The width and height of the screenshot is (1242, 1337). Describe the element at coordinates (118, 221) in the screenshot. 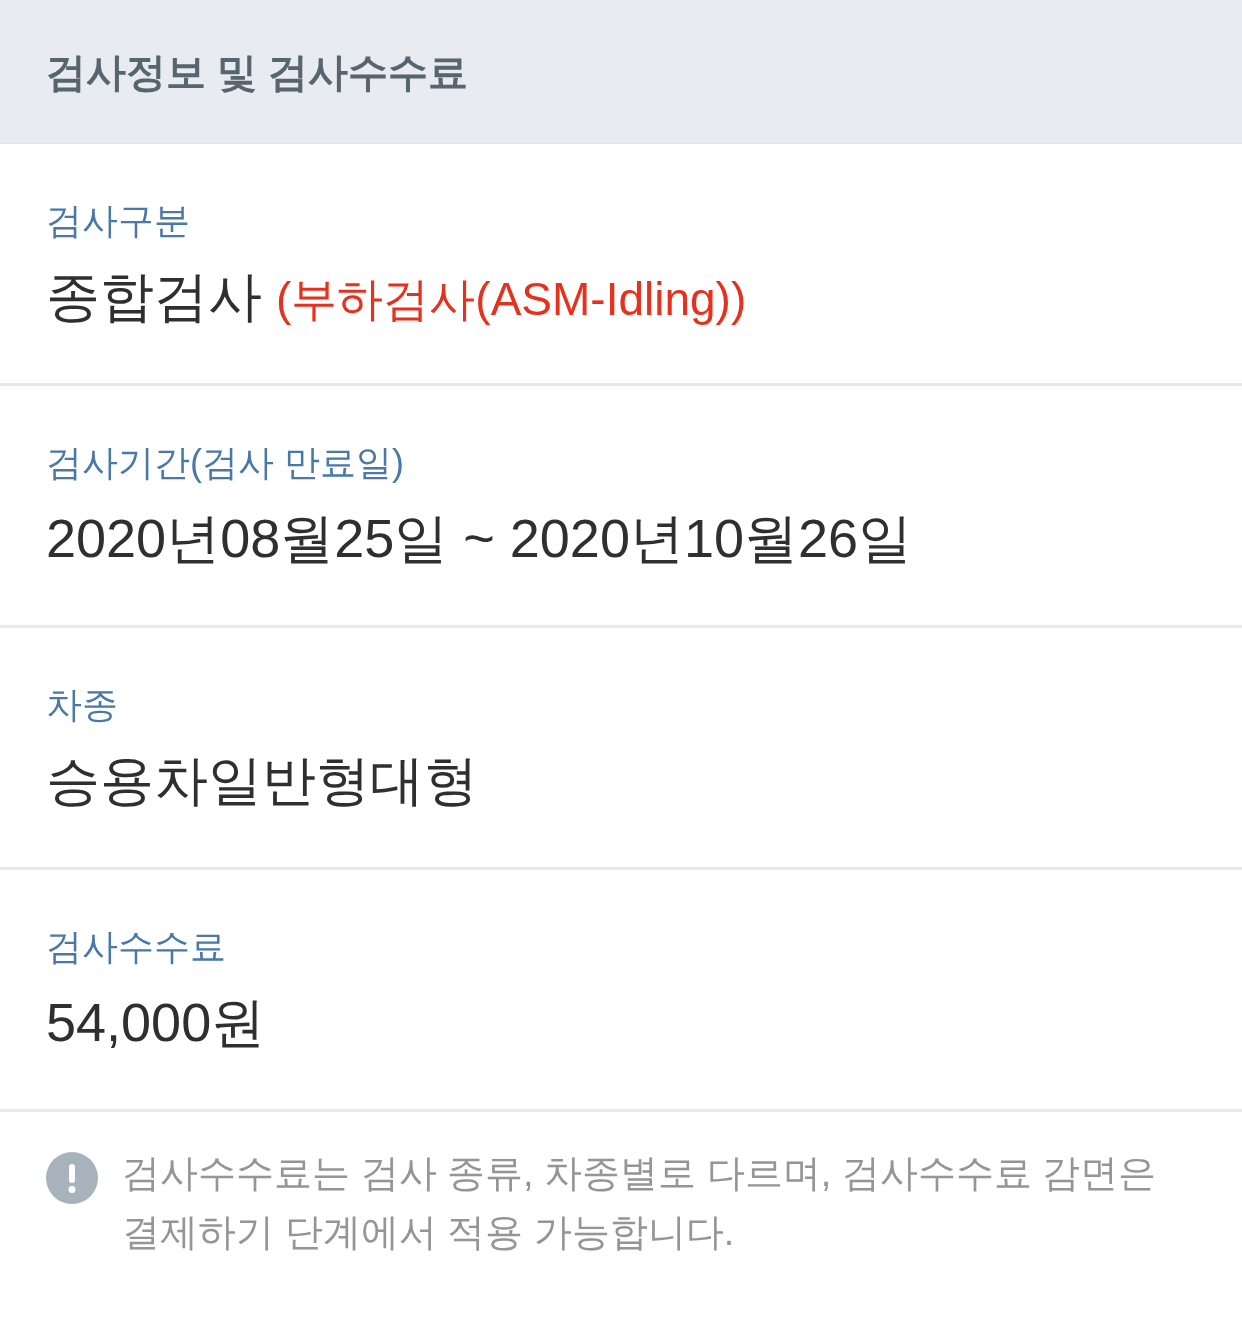

I see `field-label: 검사구분` at that location.